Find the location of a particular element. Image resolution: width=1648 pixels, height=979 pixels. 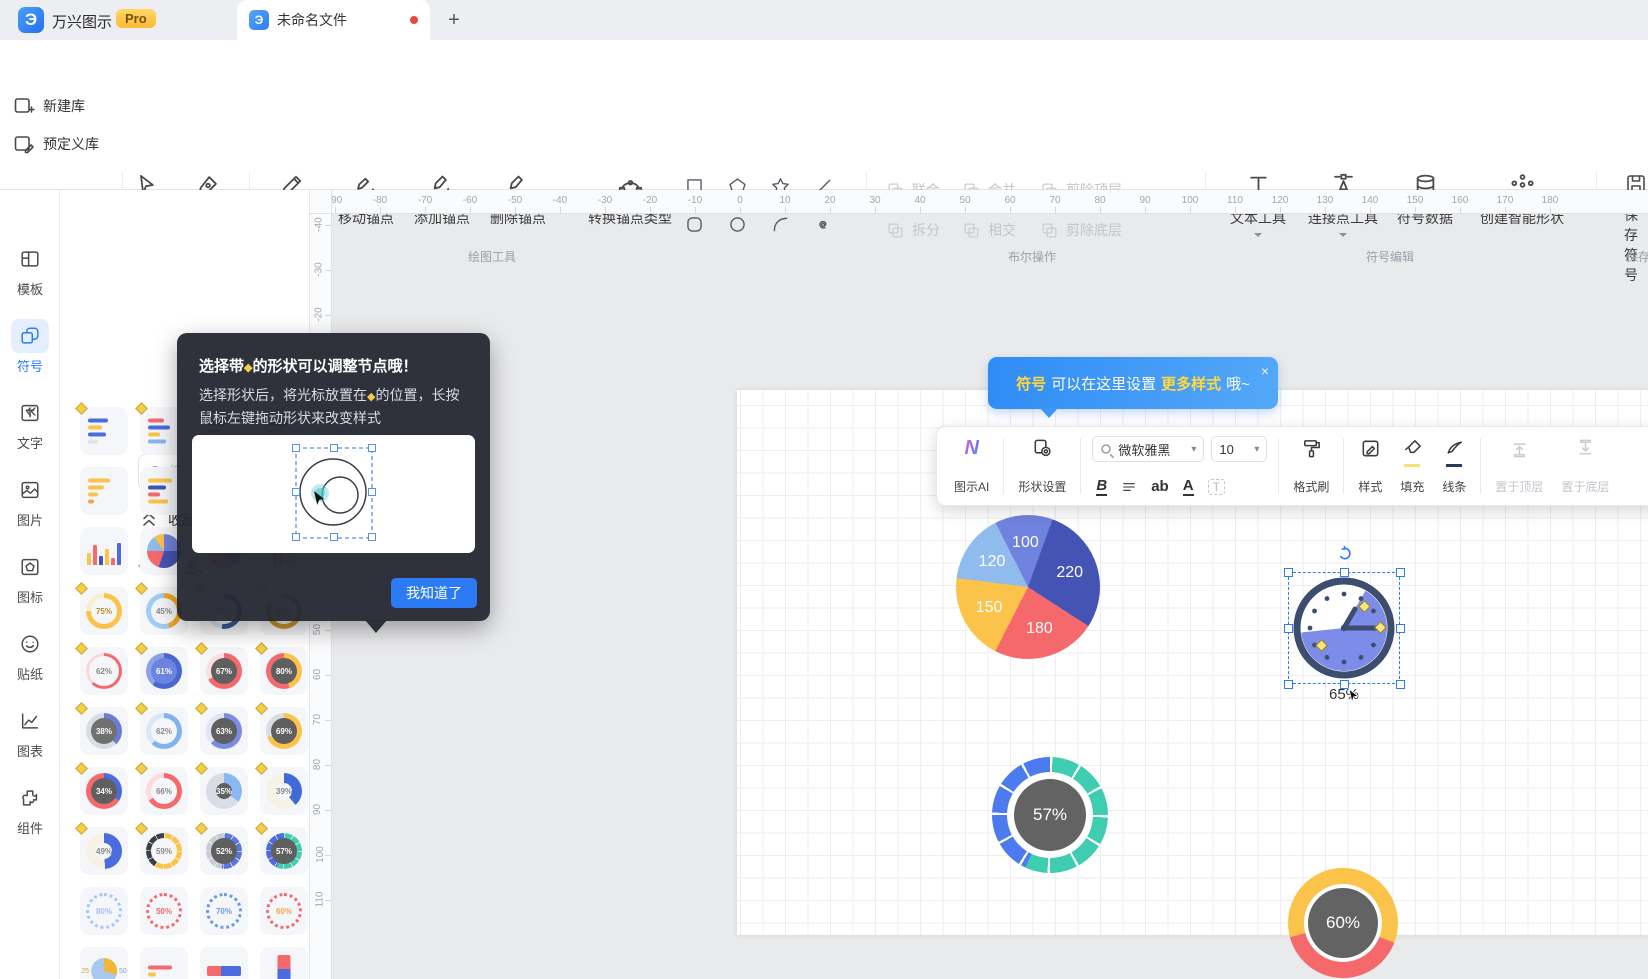

pie-chart-shape: 220 180 150 120 100 is located at coordinates (1028, 587).